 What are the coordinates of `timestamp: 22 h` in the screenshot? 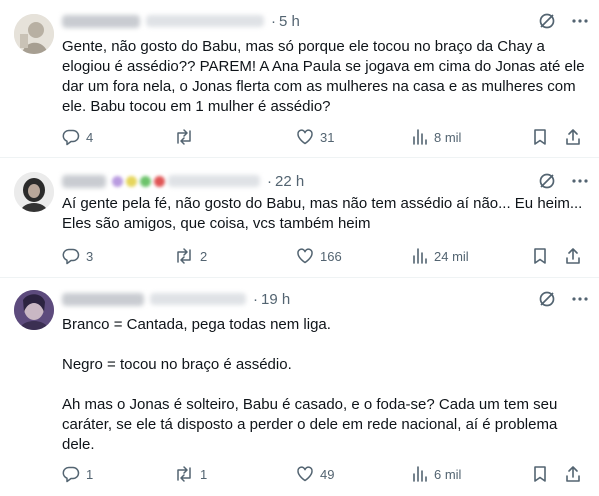 It's located at (289, 181).